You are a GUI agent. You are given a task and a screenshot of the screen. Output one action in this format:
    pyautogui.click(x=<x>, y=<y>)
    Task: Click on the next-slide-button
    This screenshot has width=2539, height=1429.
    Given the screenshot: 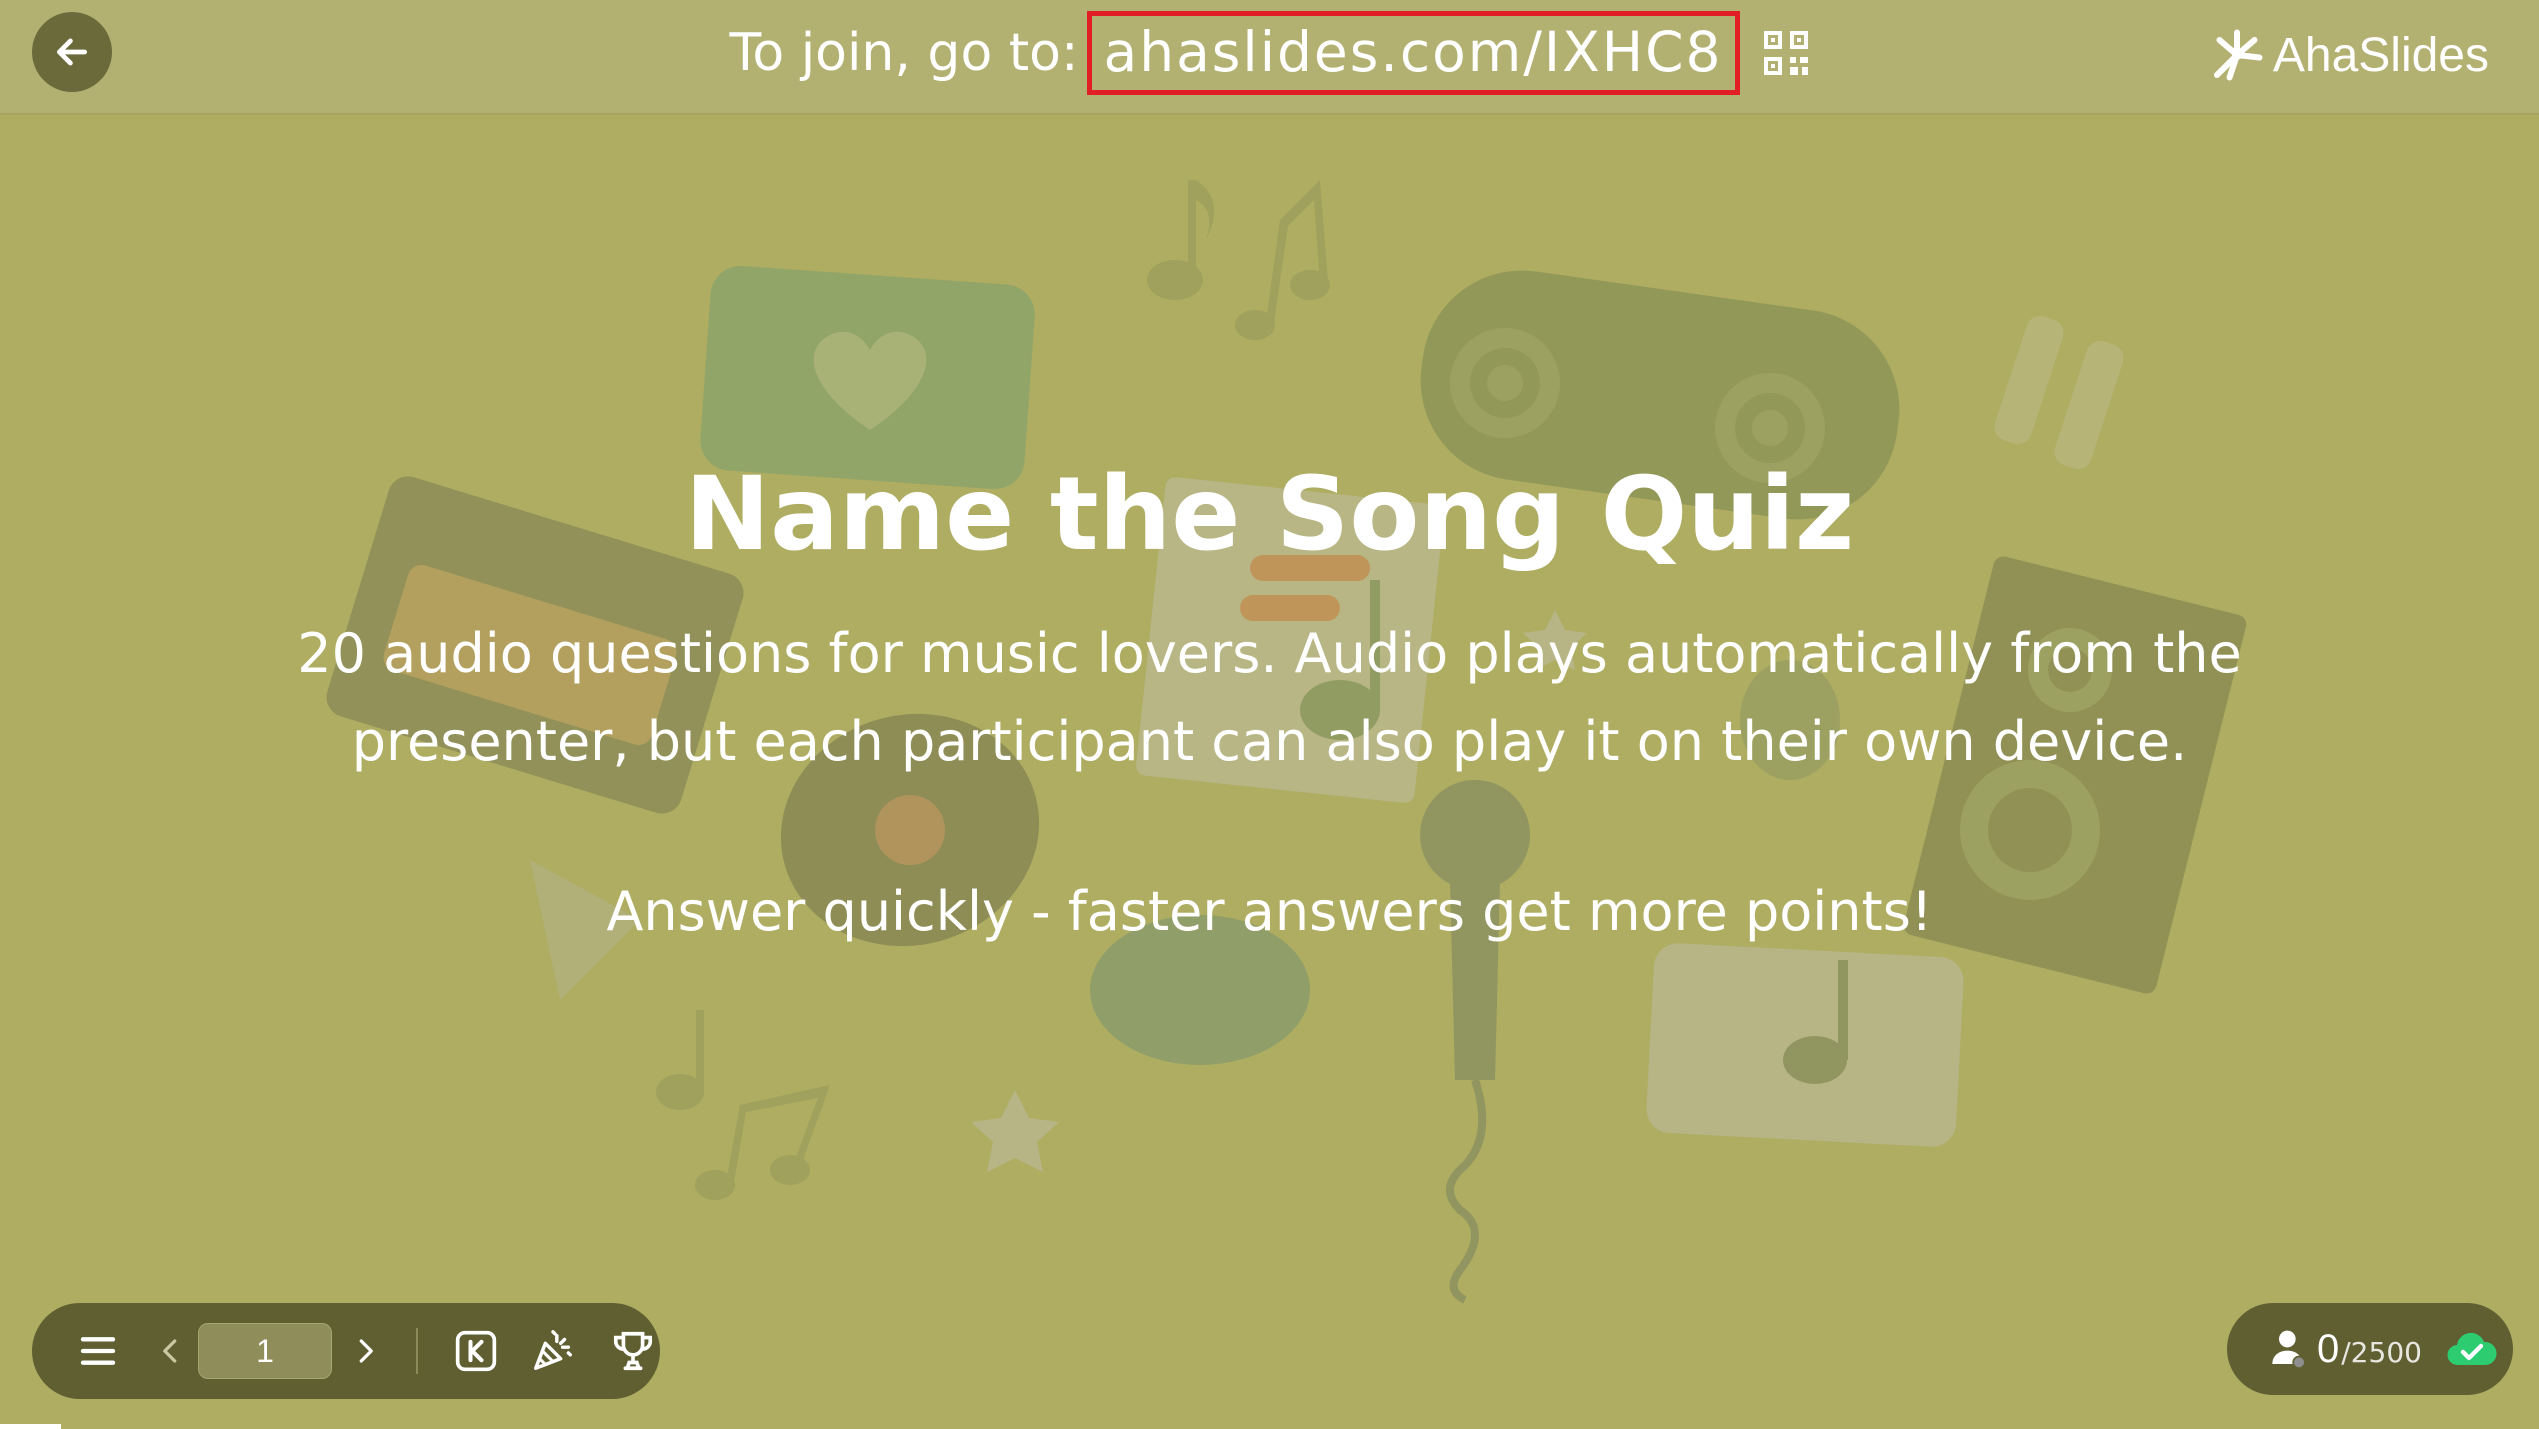 What is the action you would take?
    pyautogui.click(x=365, y=1351)
    